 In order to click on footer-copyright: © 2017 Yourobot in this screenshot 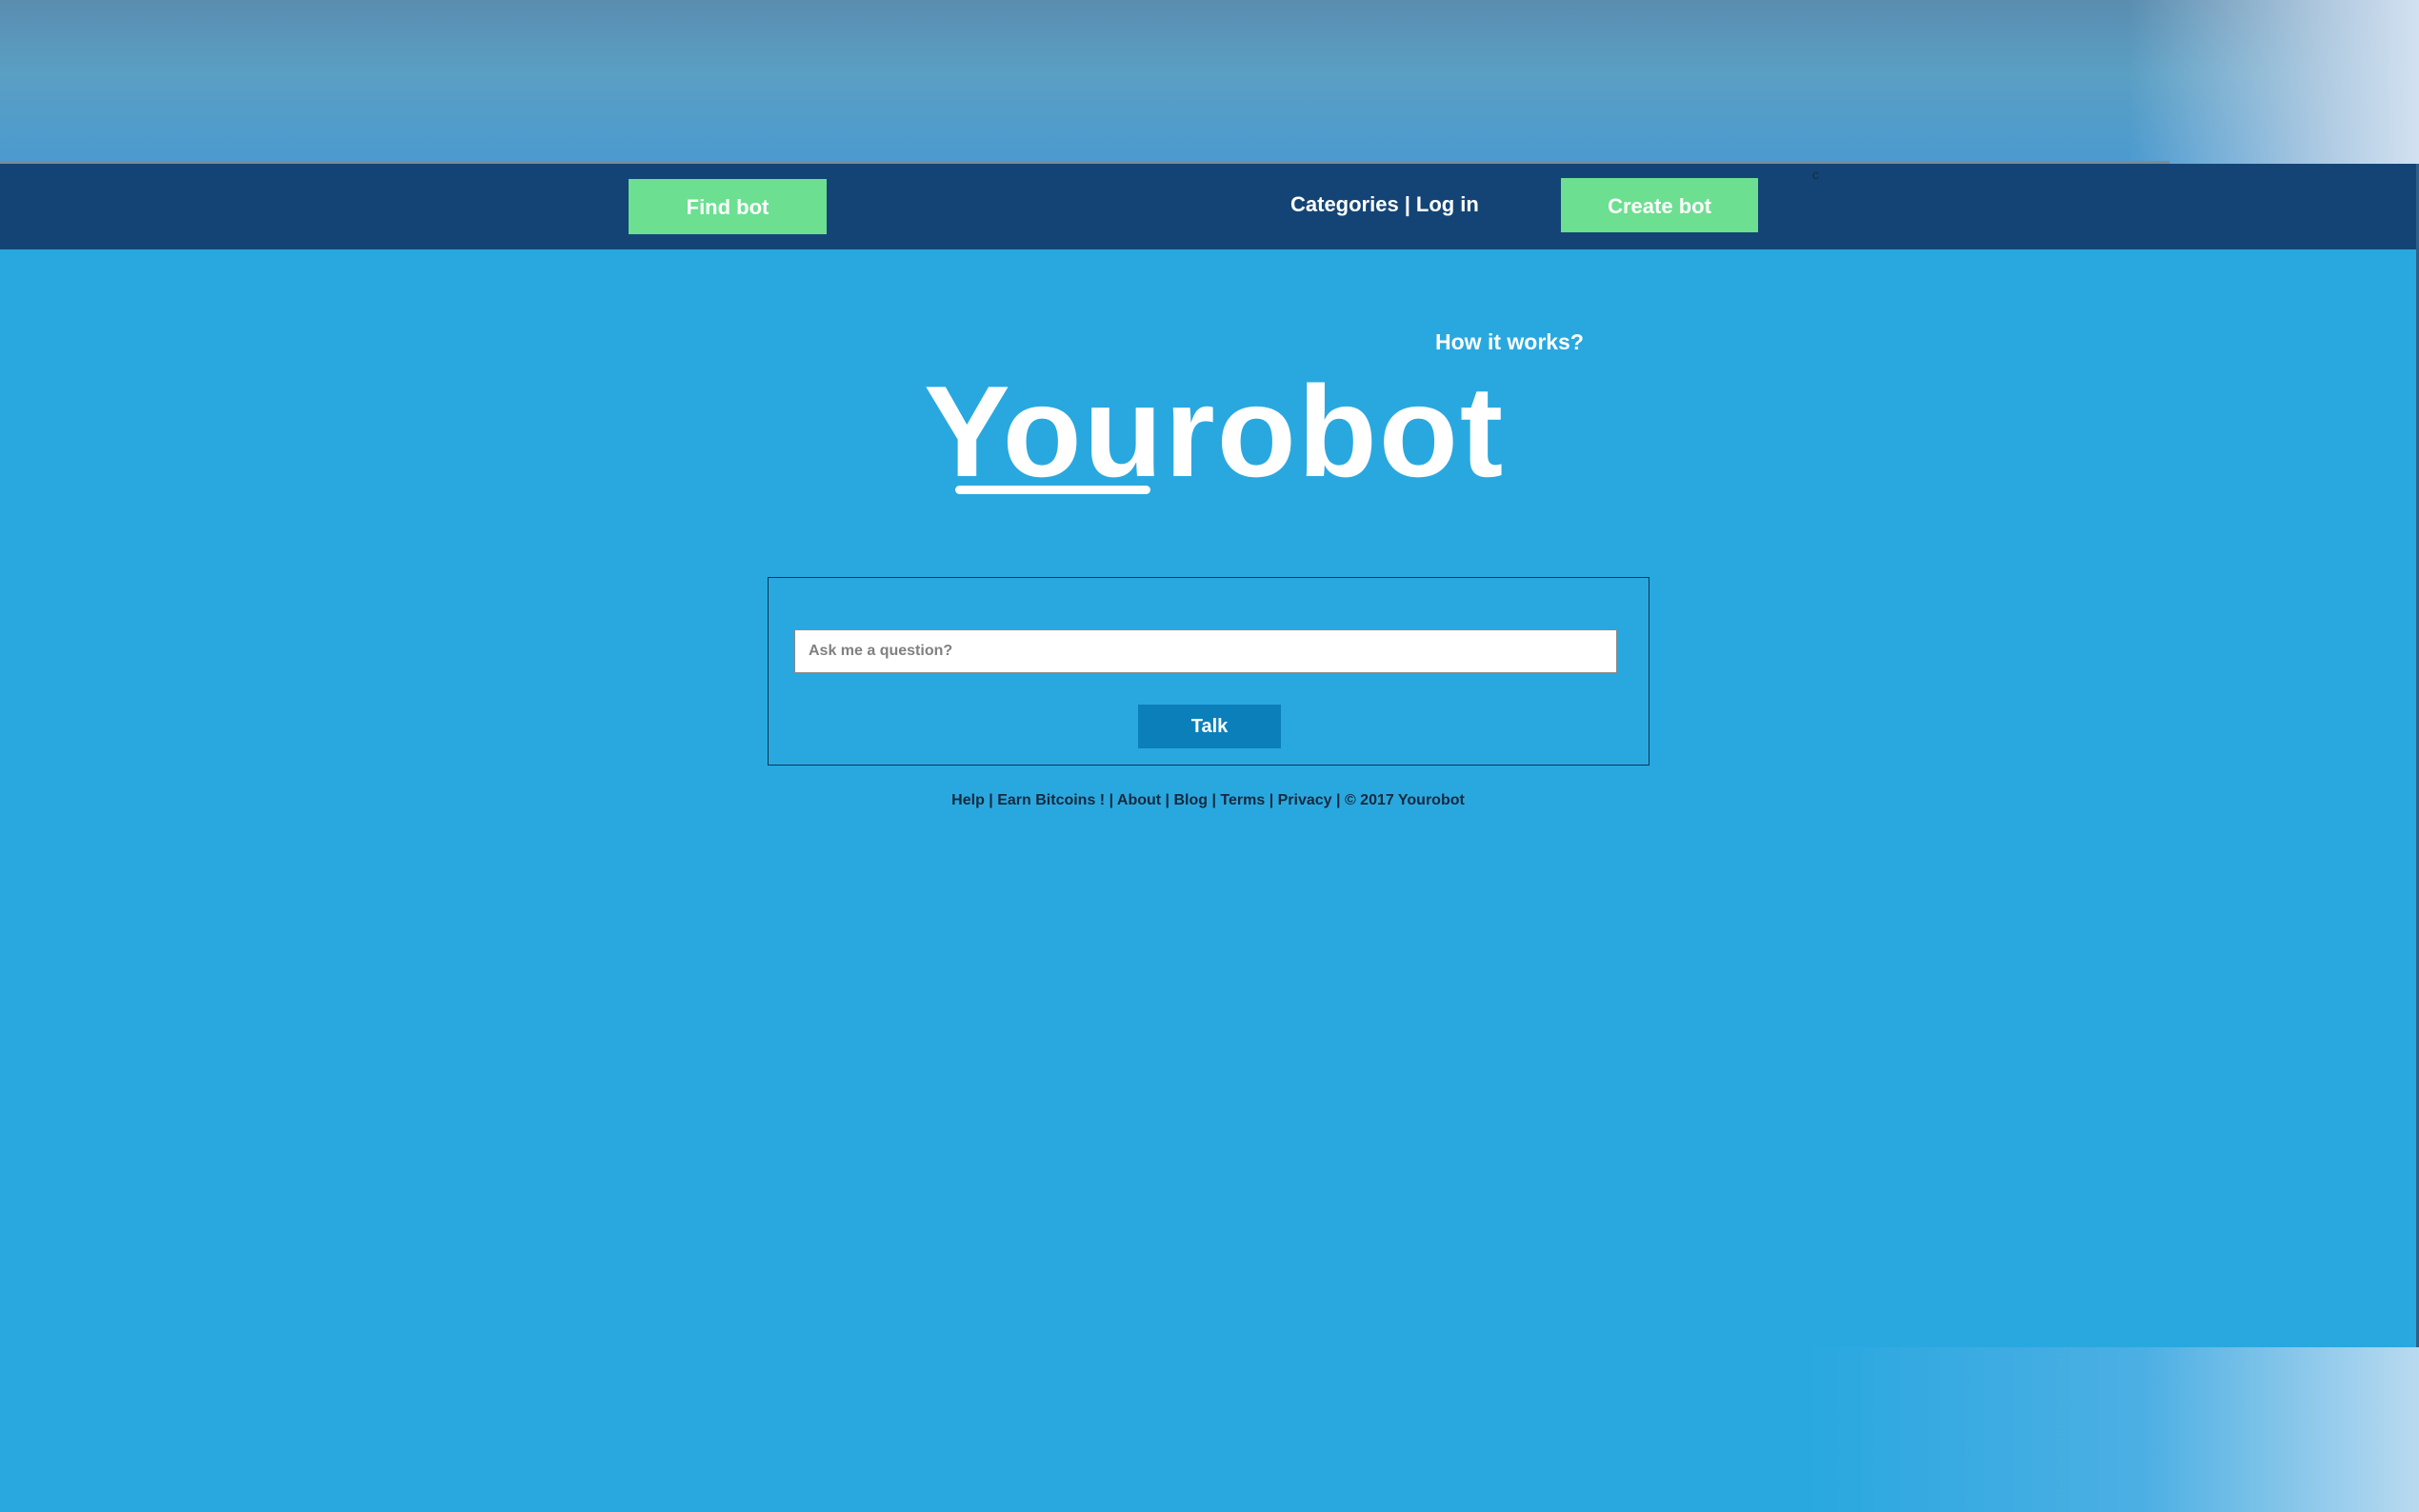, I will do `click(1404, 800)`.